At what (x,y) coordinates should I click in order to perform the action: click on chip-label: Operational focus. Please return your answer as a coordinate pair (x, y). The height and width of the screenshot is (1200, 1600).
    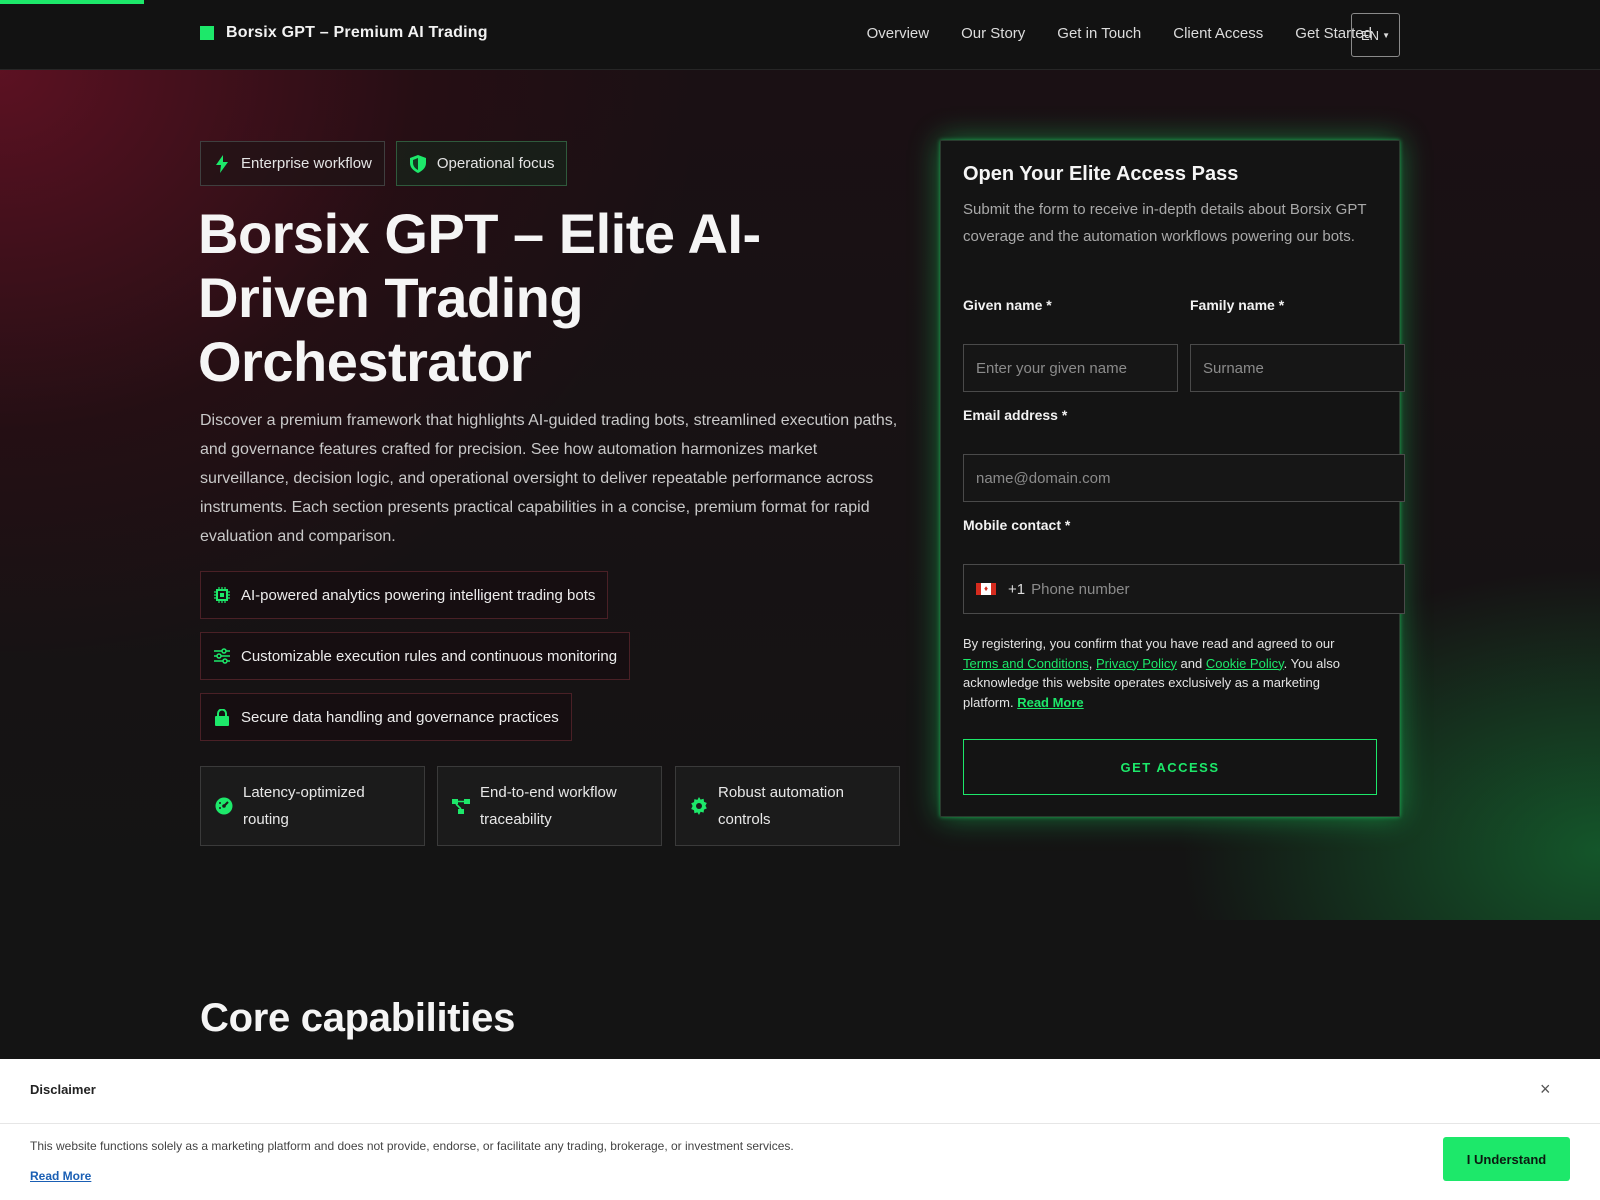
    Looking at the image, I should click on (495, 163).